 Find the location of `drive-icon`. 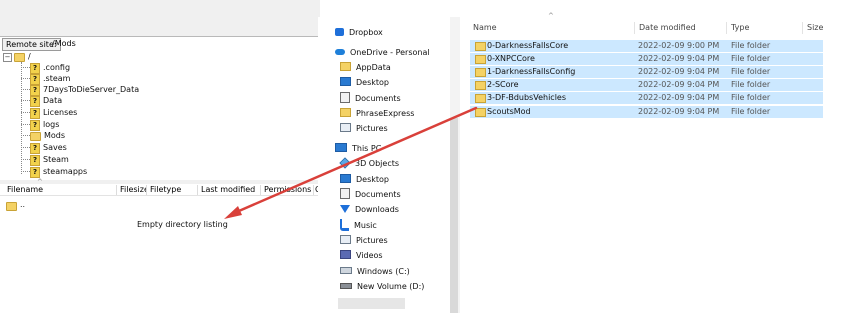

drive-icon is located at coordinates (346, 285).